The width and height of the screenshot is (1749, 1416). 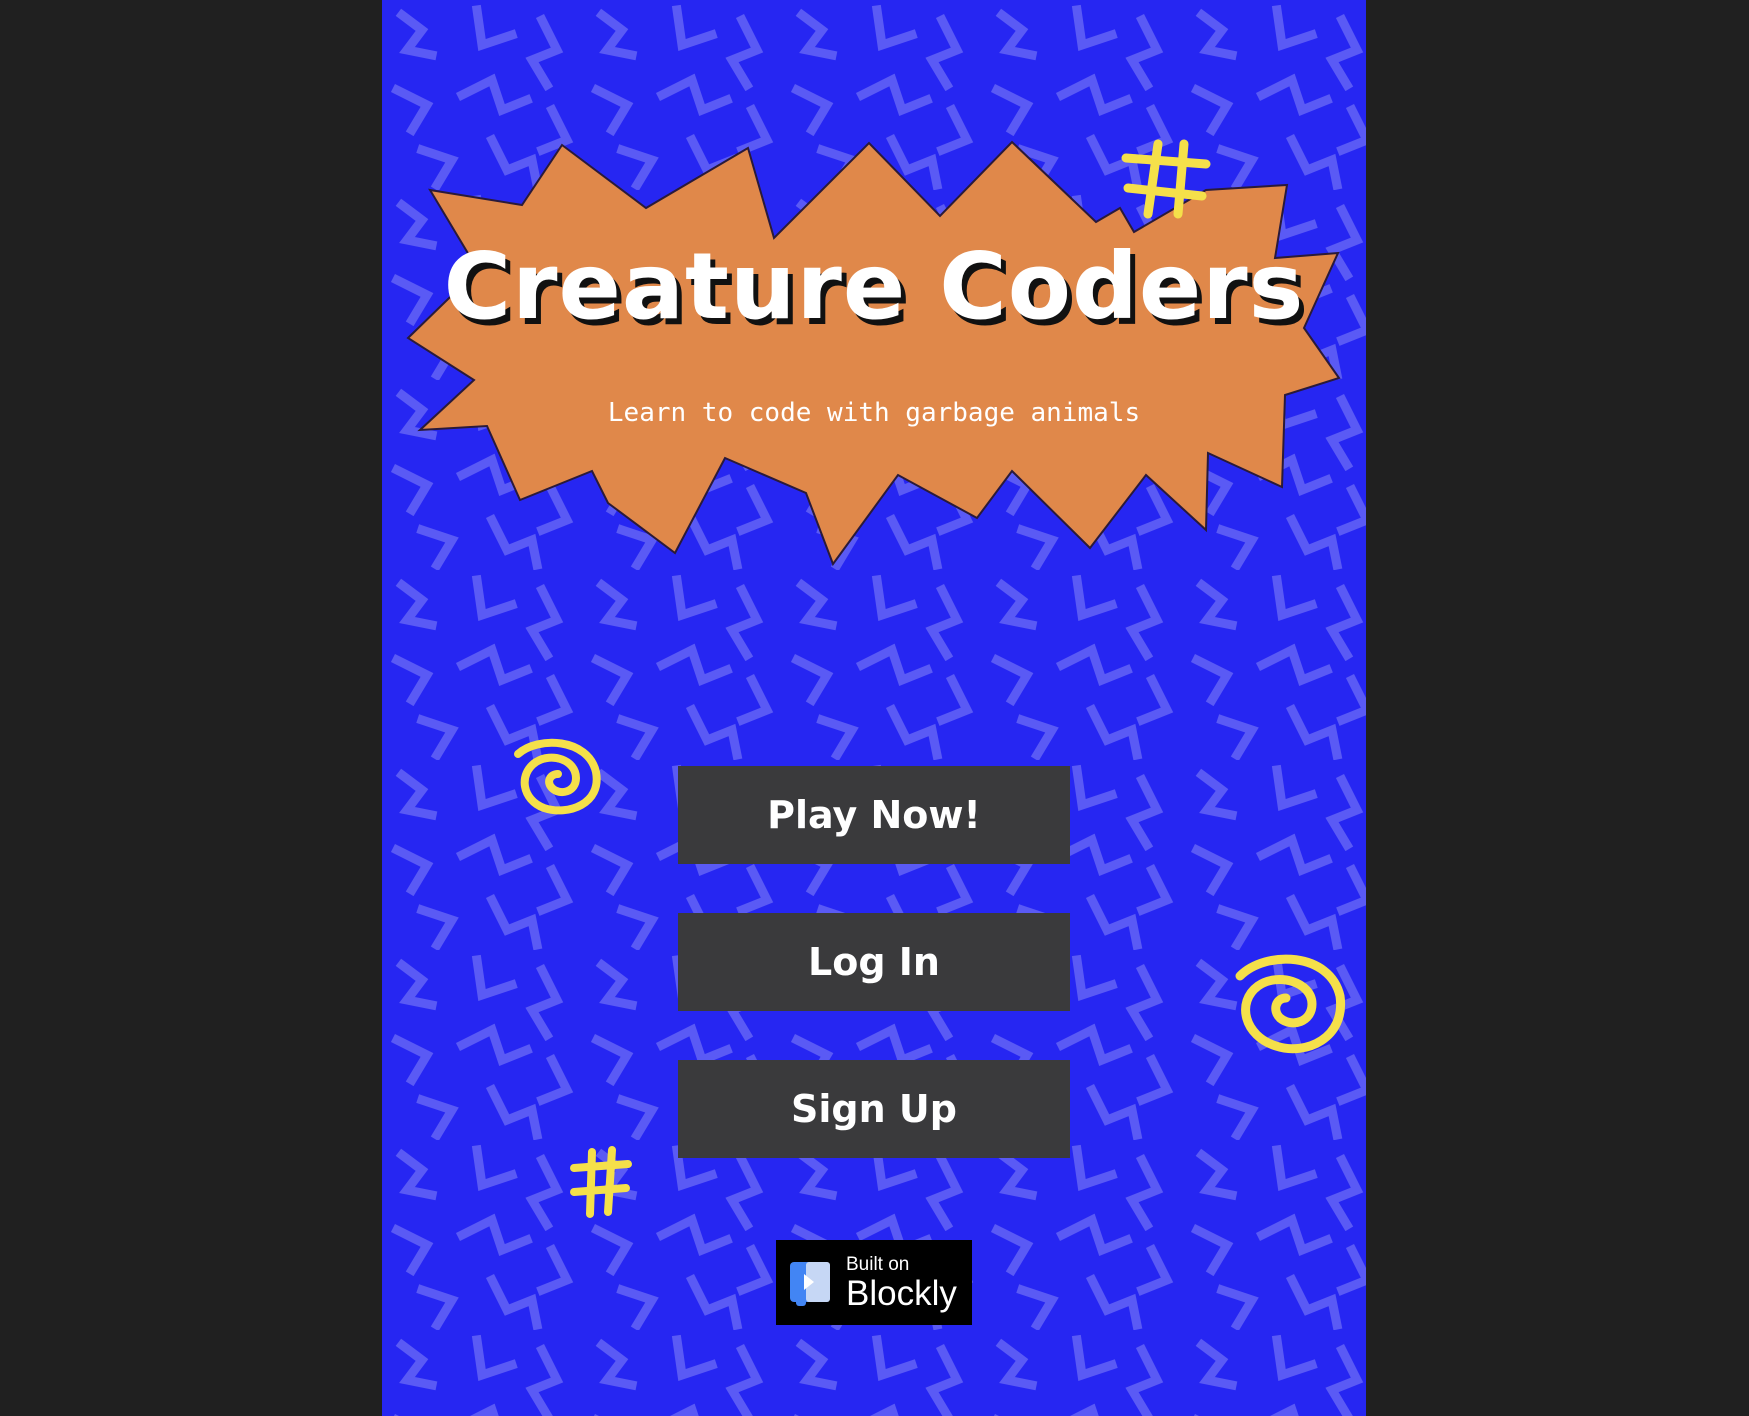 I want to click on built-on-blockly-badge: Built on Blockly, so click(x=874, y=1282).